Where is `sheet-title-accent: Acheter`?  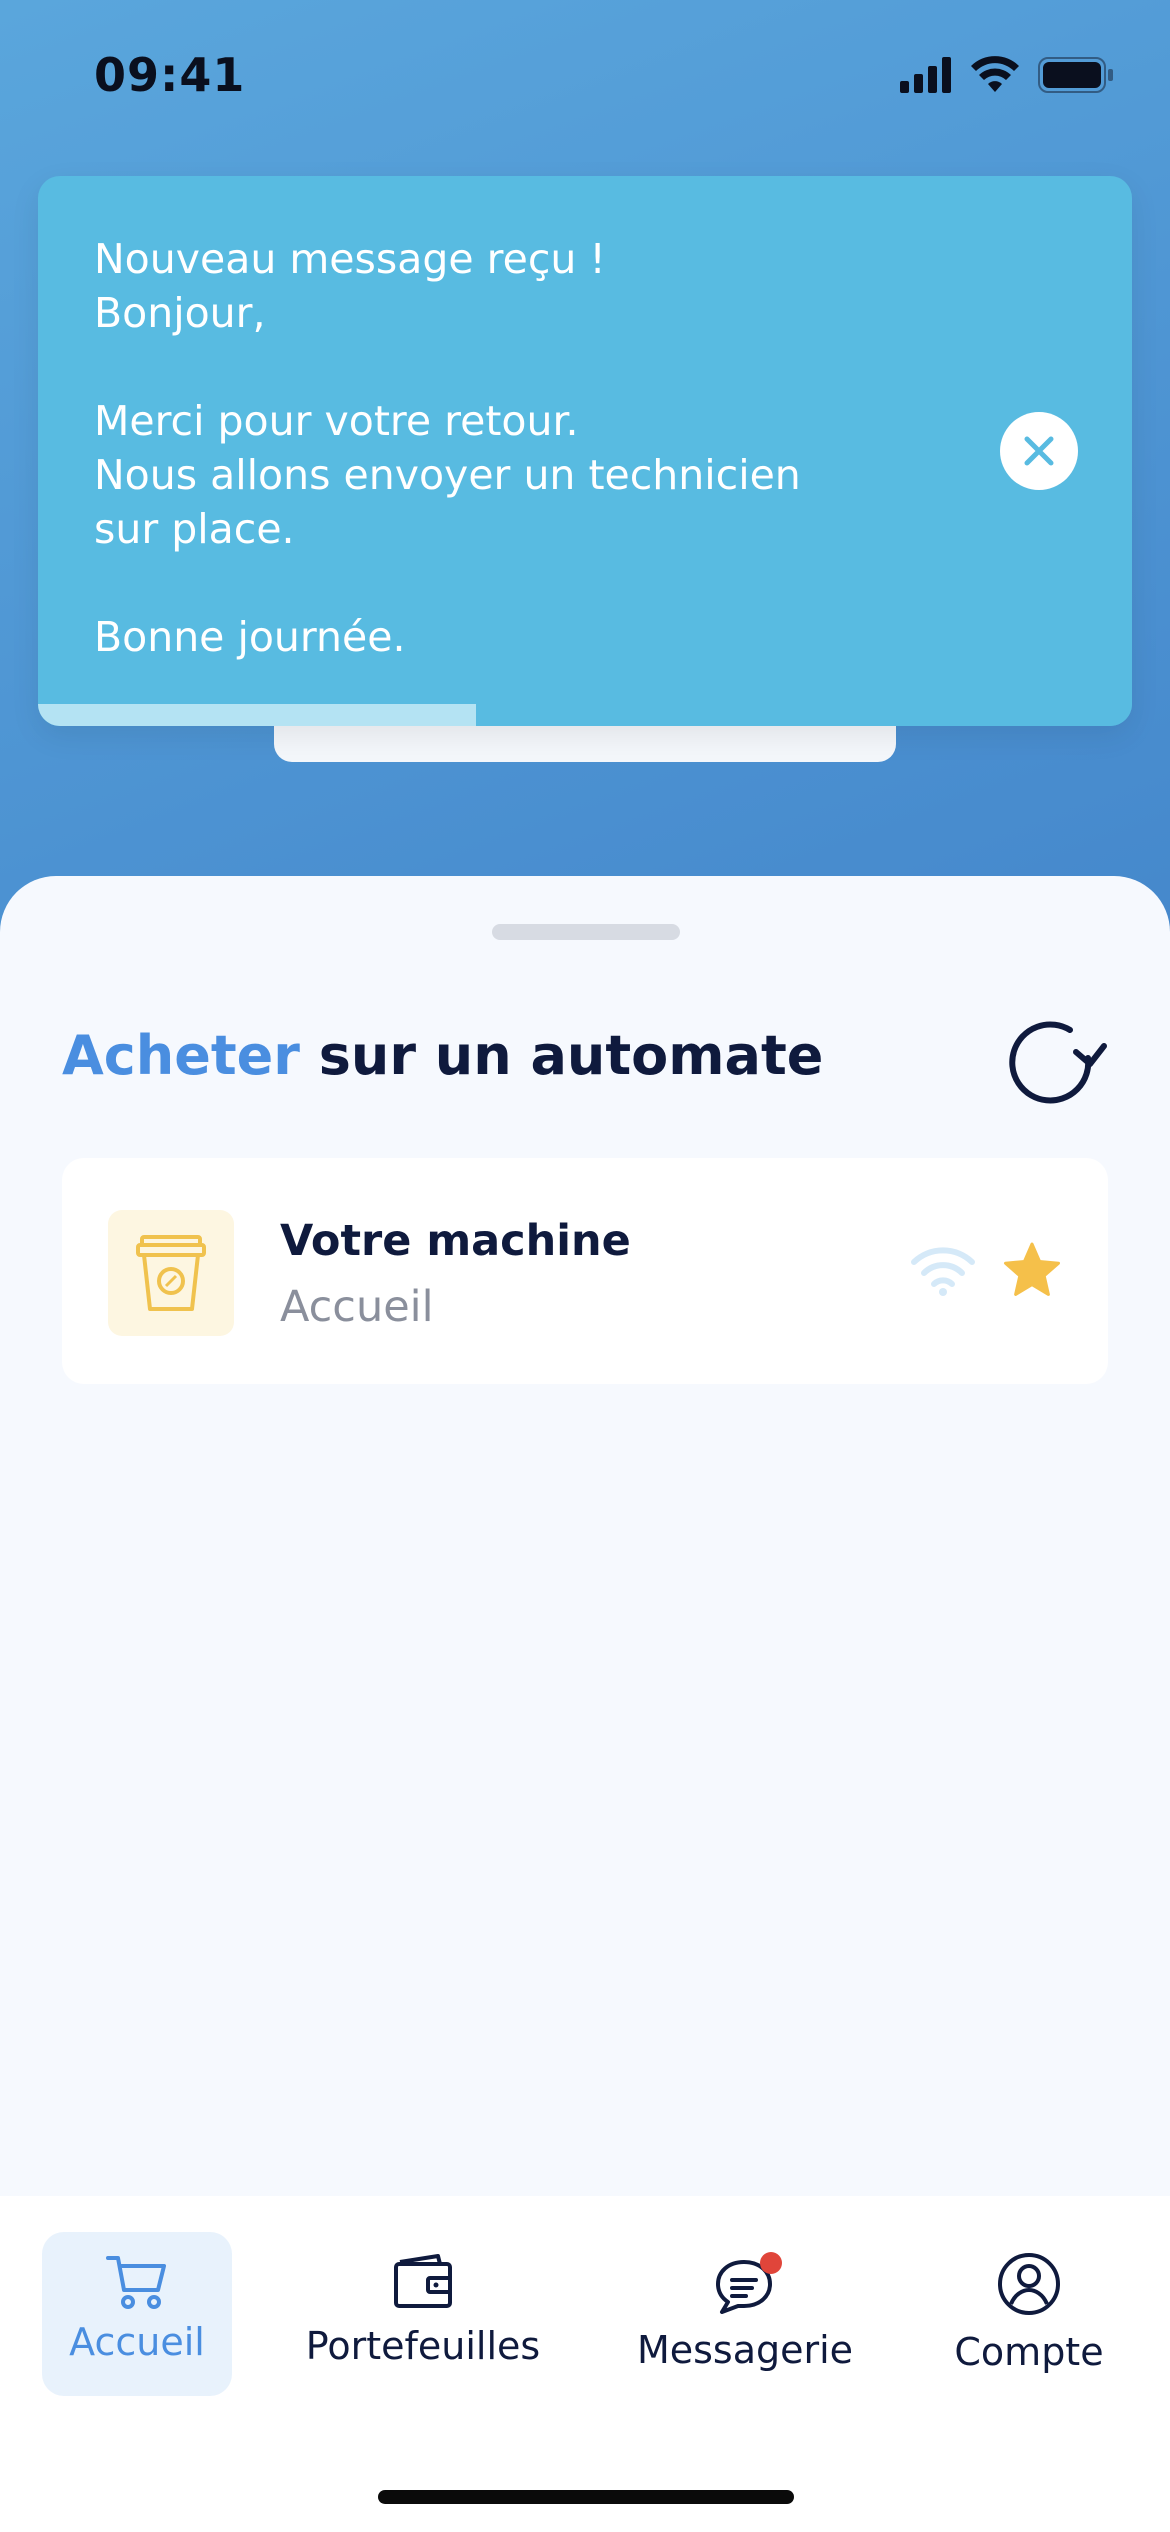
sheet-title-accent: Acheter is located at coordinates (181, 1055).